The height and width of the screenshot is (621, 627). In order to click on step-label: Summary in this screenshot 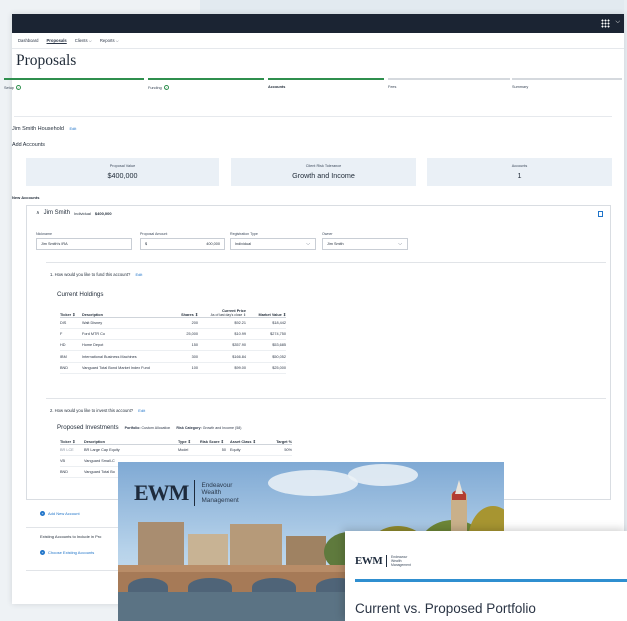, I will do `click(520, 87)`.